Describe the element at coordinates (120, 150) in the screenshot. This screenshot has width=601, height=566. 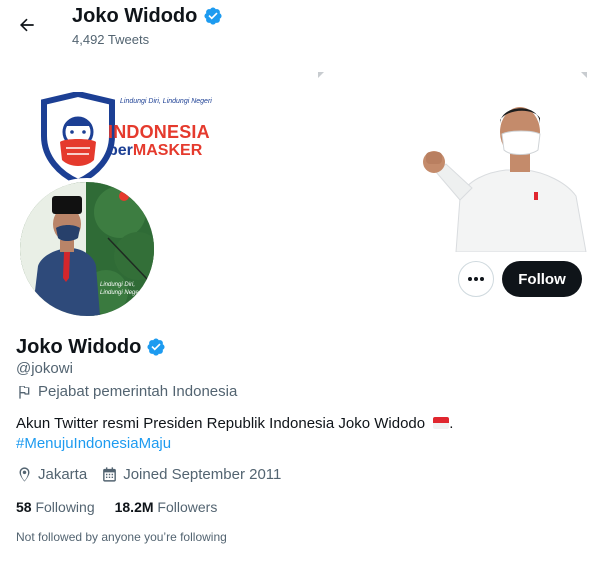
I see `campaign-subtitle-prefix: ber` at that location.